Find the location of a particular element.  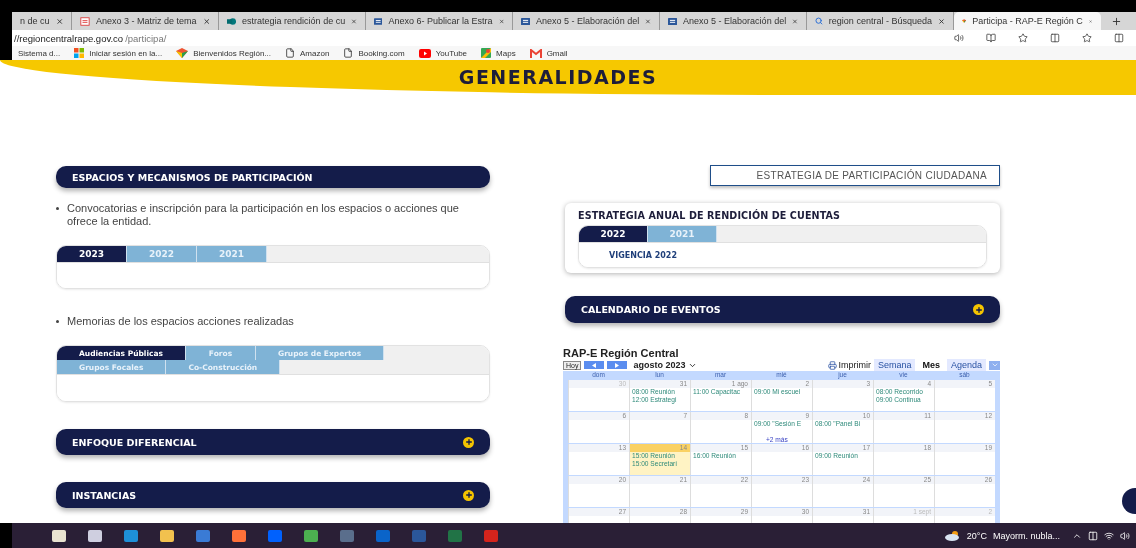

bookmark: YouTube is located at coordinates (443, 53).